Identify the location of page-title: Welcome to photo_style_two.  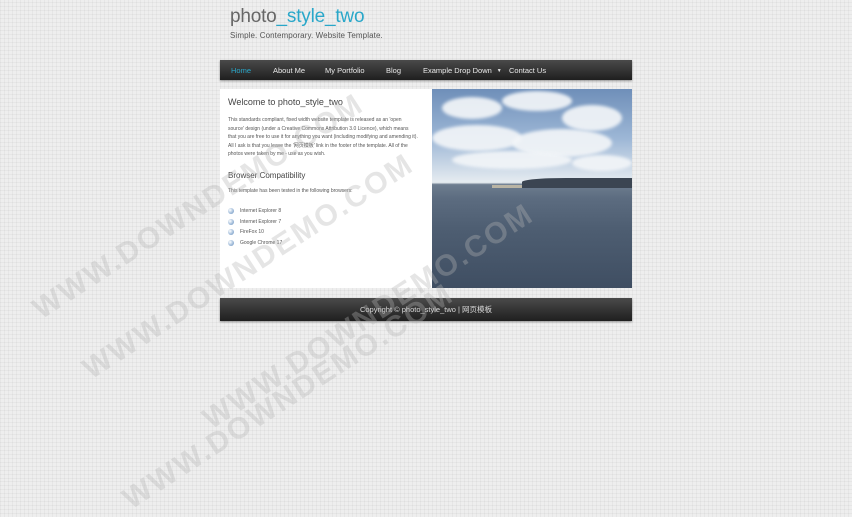
(285, 102).